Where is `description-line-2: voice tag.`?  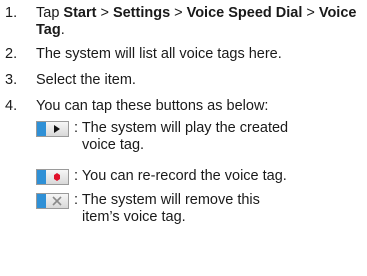
description-line-2: voice tag. is located at coordinates (113, 145).